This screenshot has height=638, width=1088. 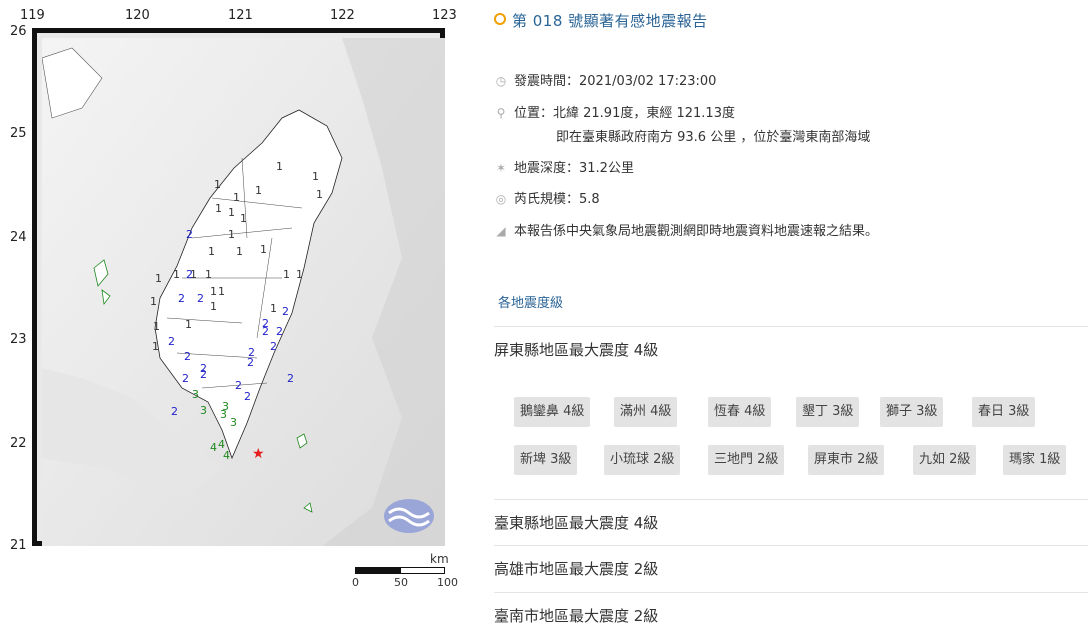 I want to click on scale-tick: 0, so click(x=355, y=582).